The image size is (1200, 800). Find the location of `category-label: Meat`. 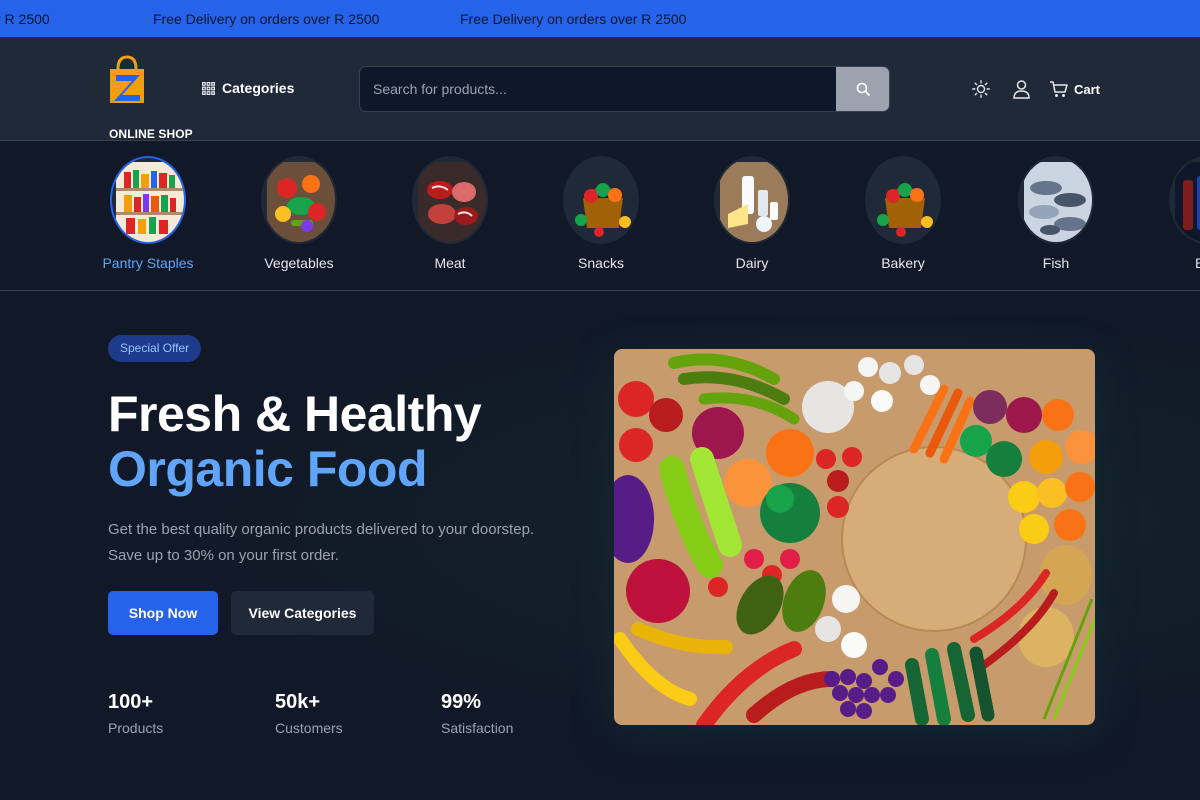

category-label: Meat is located at coordinates (450, 263).